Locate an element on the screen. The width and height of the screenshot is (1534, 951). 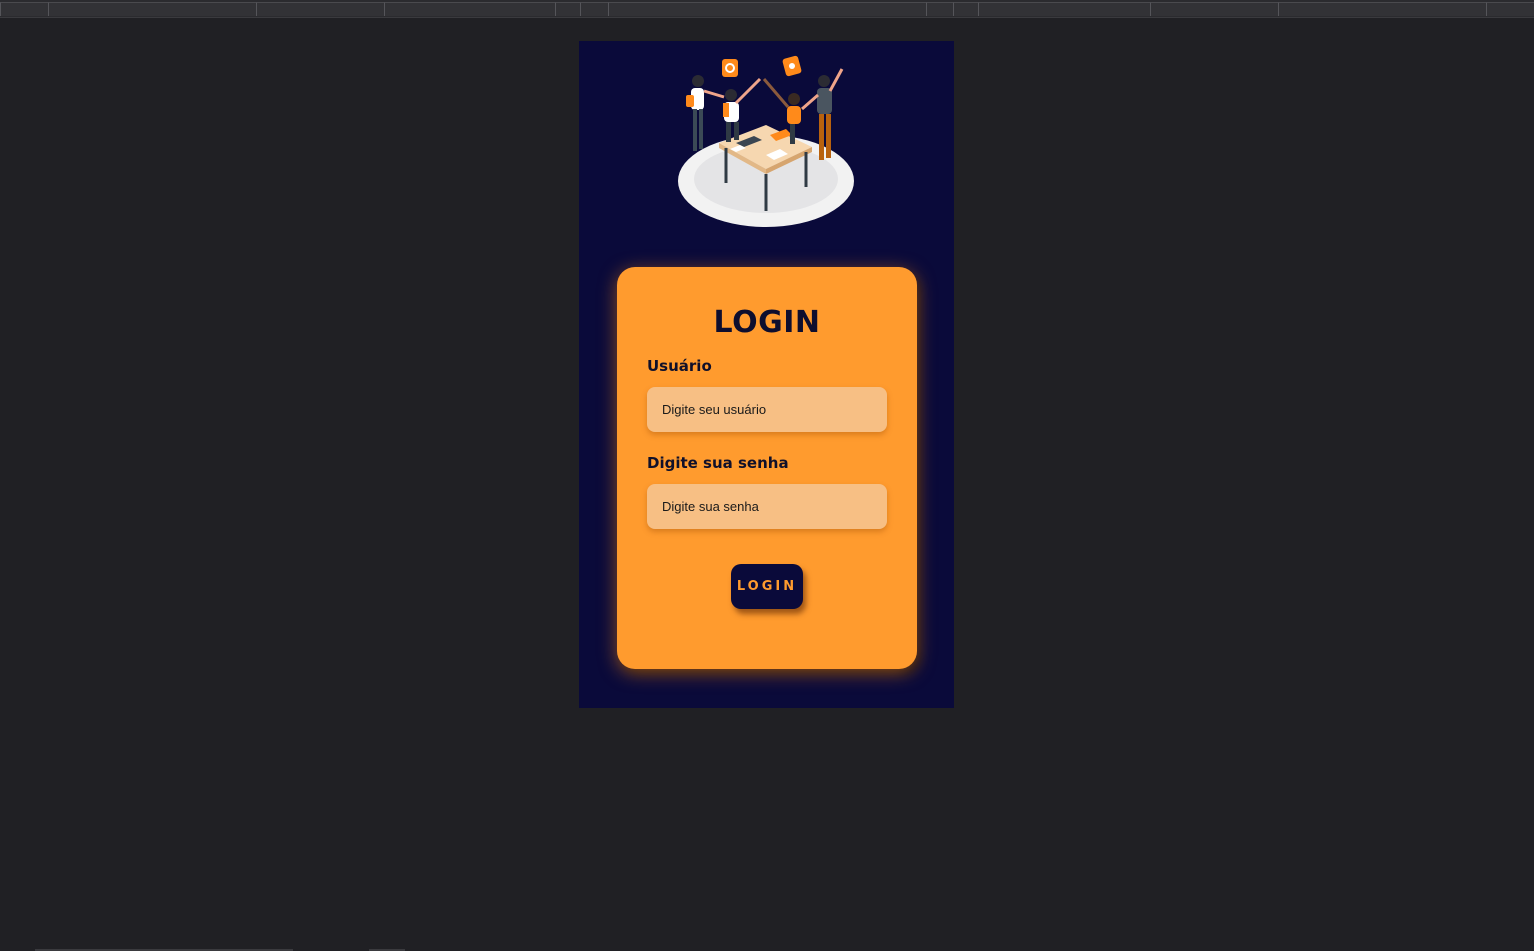
password-label: Digite sua senha is located at coordinates (718, 463).